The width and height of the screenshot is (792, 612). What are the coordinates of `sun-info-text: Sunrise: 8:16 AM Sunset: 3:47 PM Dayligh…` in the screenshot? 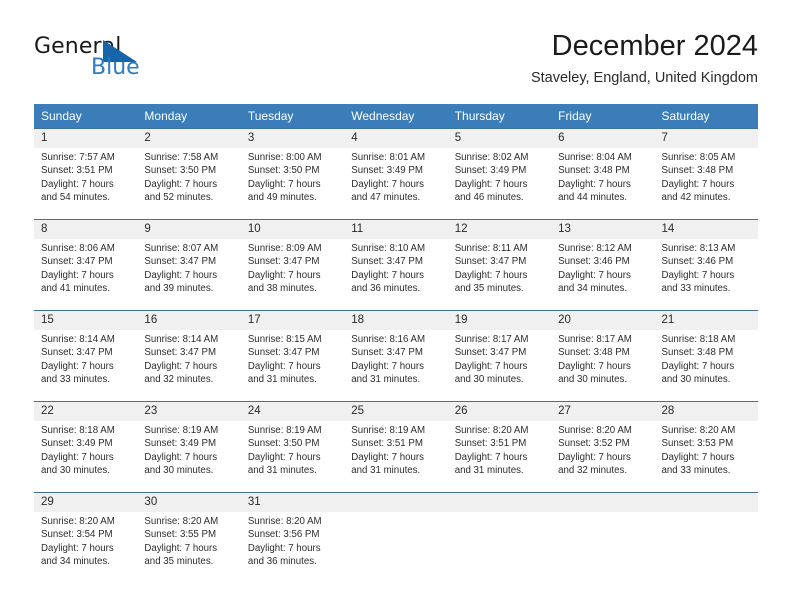 It's located at (388, 360).